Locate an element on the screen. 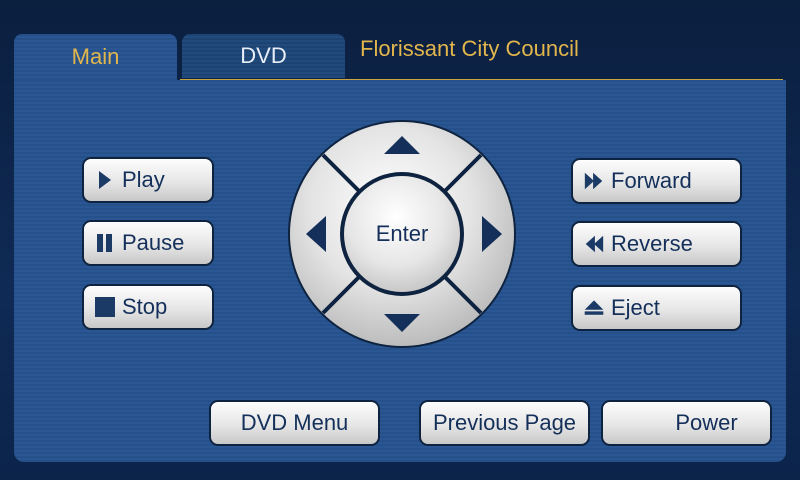 Image resolution: width=800 pixels, height=480 pixels. play-icon is located at coordinates (105, 180).